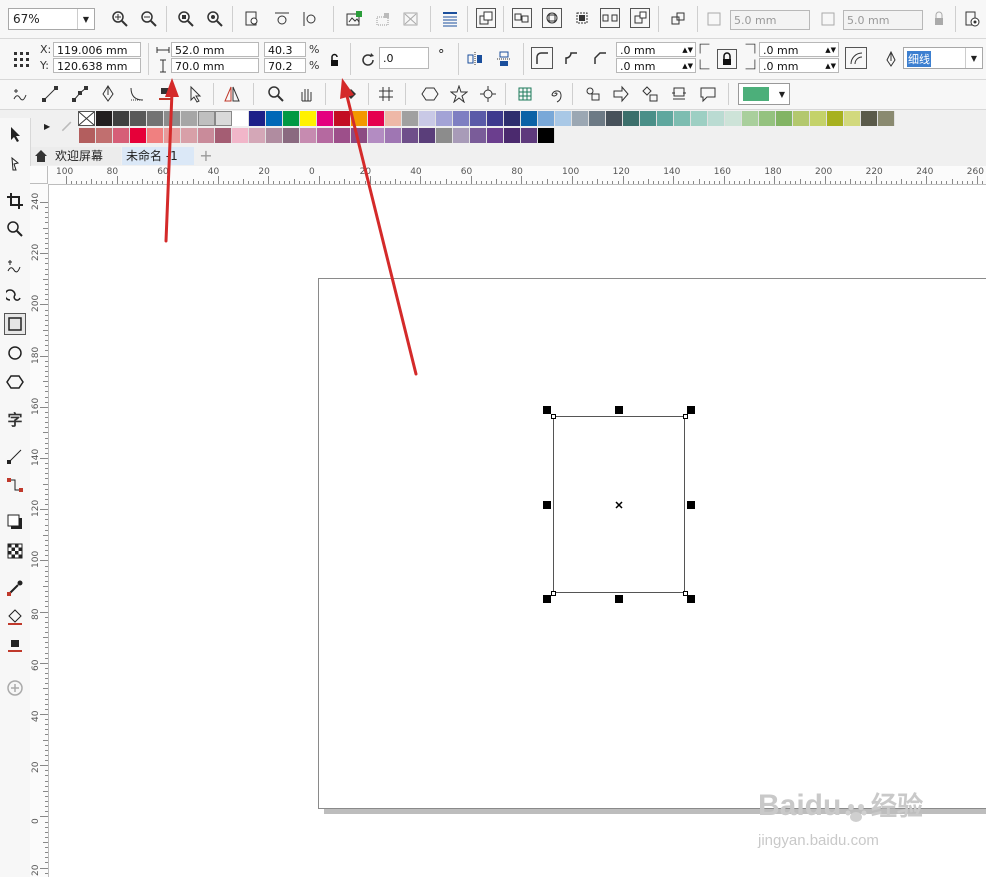  Describe the element at coordinates (171, 160) in the screenshot. I see `arrow-to-size-fields` at that location.